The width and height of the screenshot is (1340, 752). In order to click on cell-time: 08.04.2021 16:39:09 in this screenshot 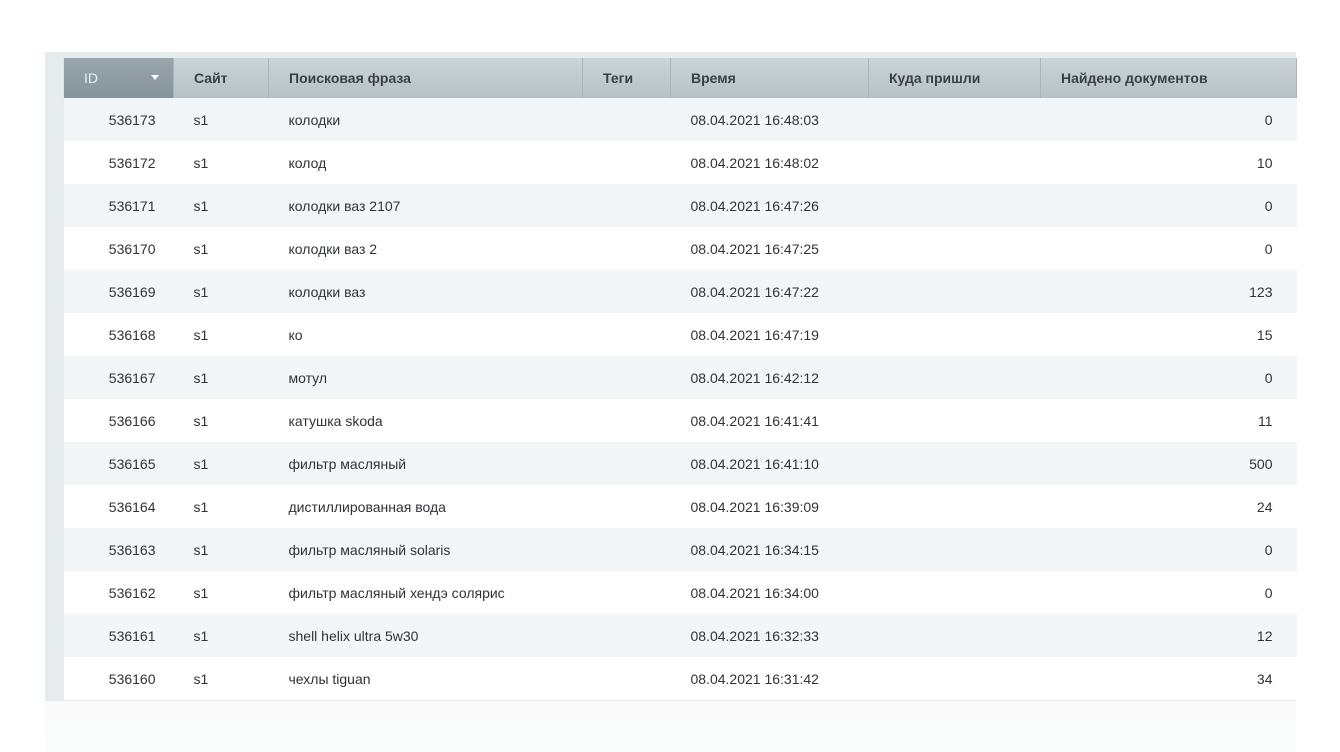, I will do `click(769, 506)`.